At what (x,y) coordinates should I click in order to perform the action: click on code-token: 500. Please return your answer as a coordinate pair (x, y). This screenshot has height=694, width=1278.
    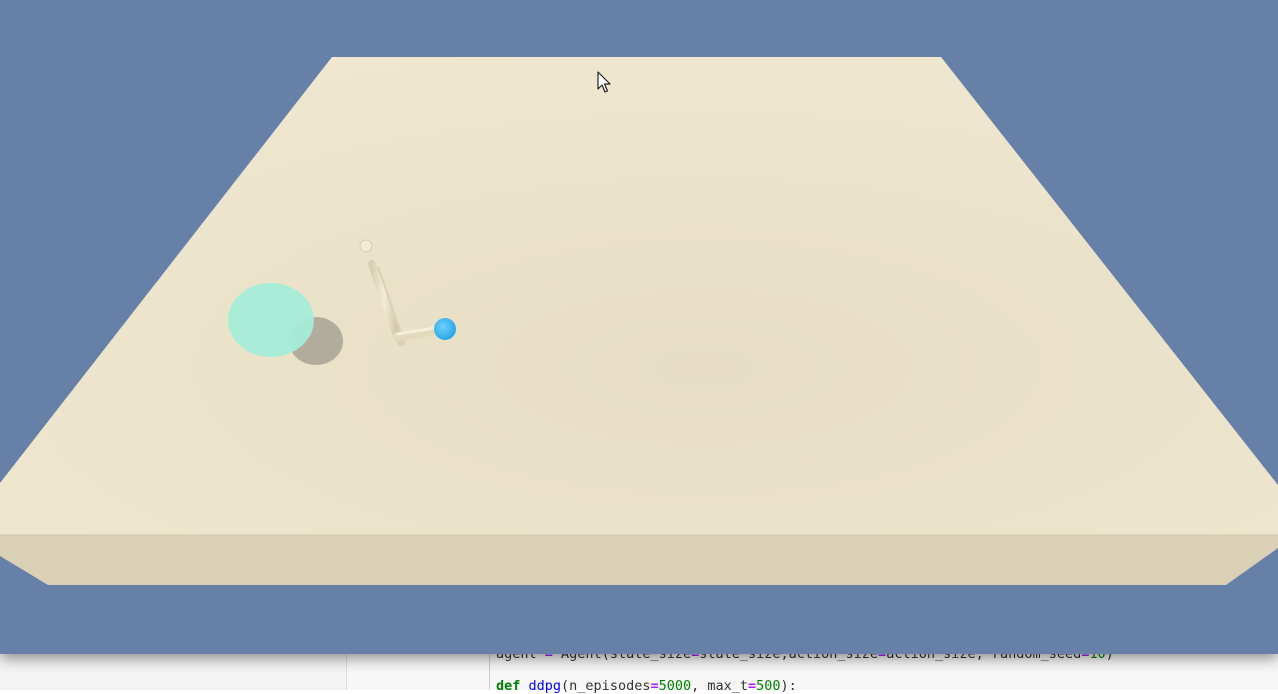
    Looking at the image, I should click on (768, 686).